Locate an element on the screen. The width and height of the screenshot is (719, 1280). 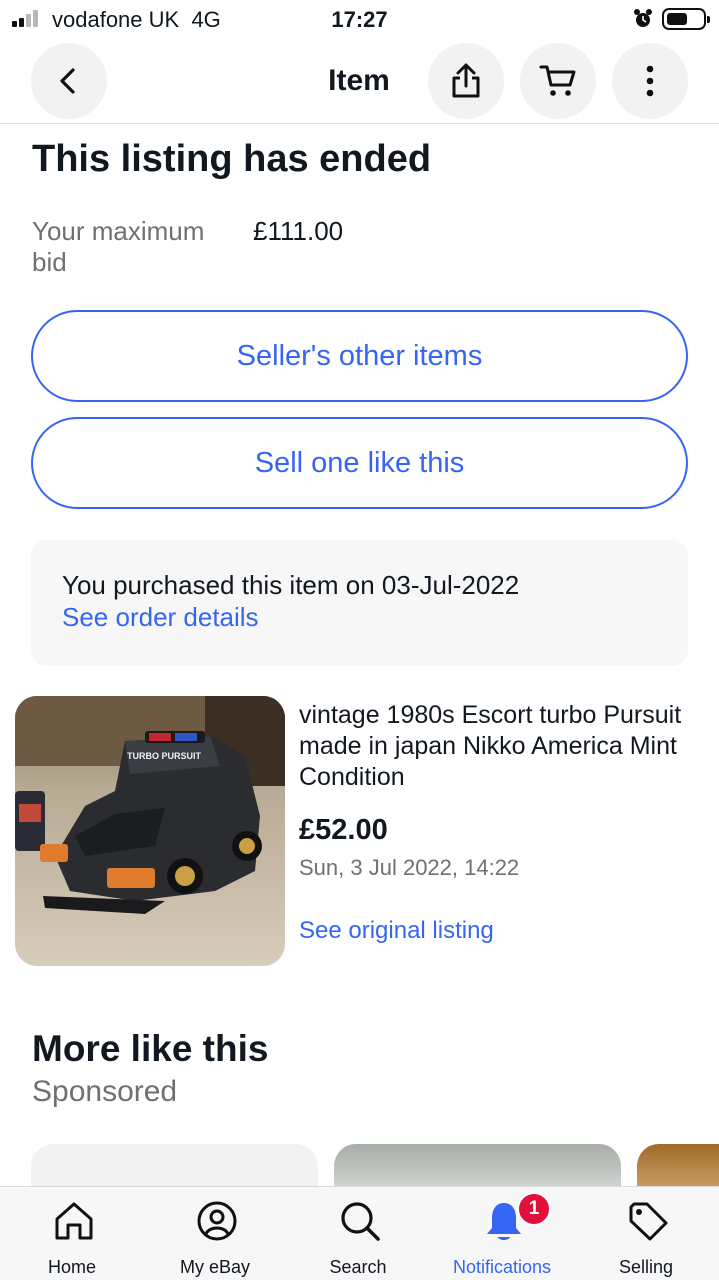
notification-count-badge: 1 is located at coordinates (534, 1209).